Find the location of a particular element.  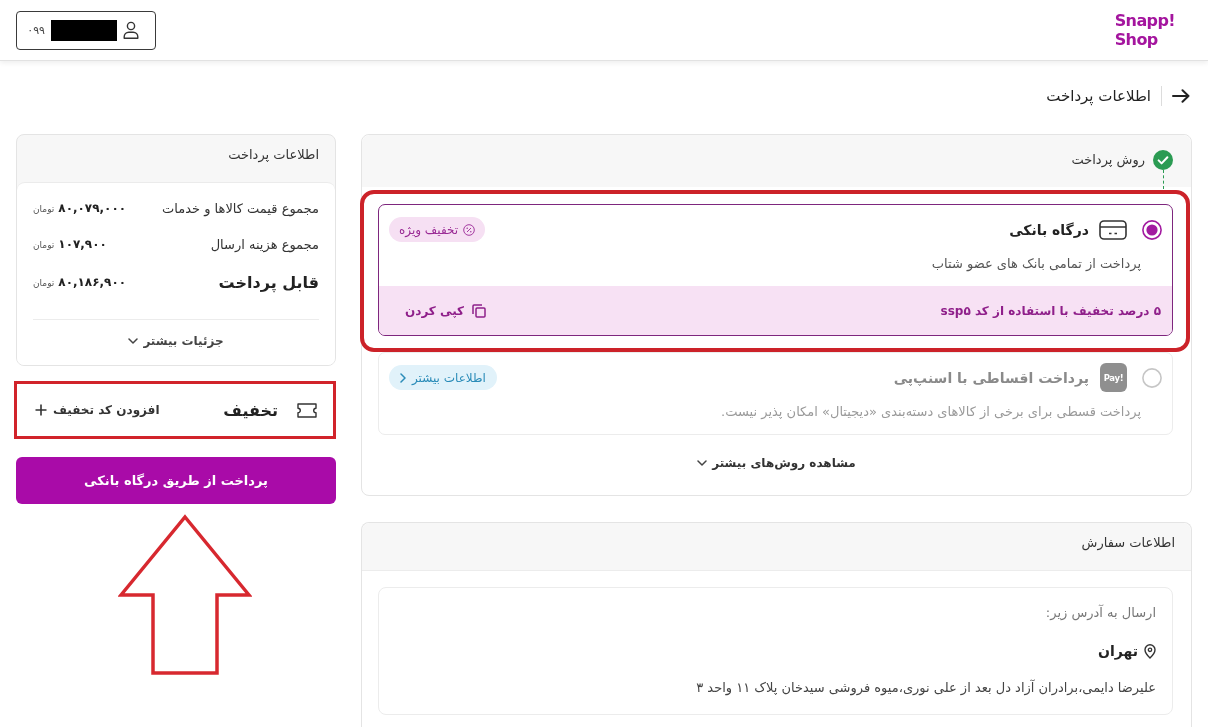

user-icon is located at coordinates (131, 30).